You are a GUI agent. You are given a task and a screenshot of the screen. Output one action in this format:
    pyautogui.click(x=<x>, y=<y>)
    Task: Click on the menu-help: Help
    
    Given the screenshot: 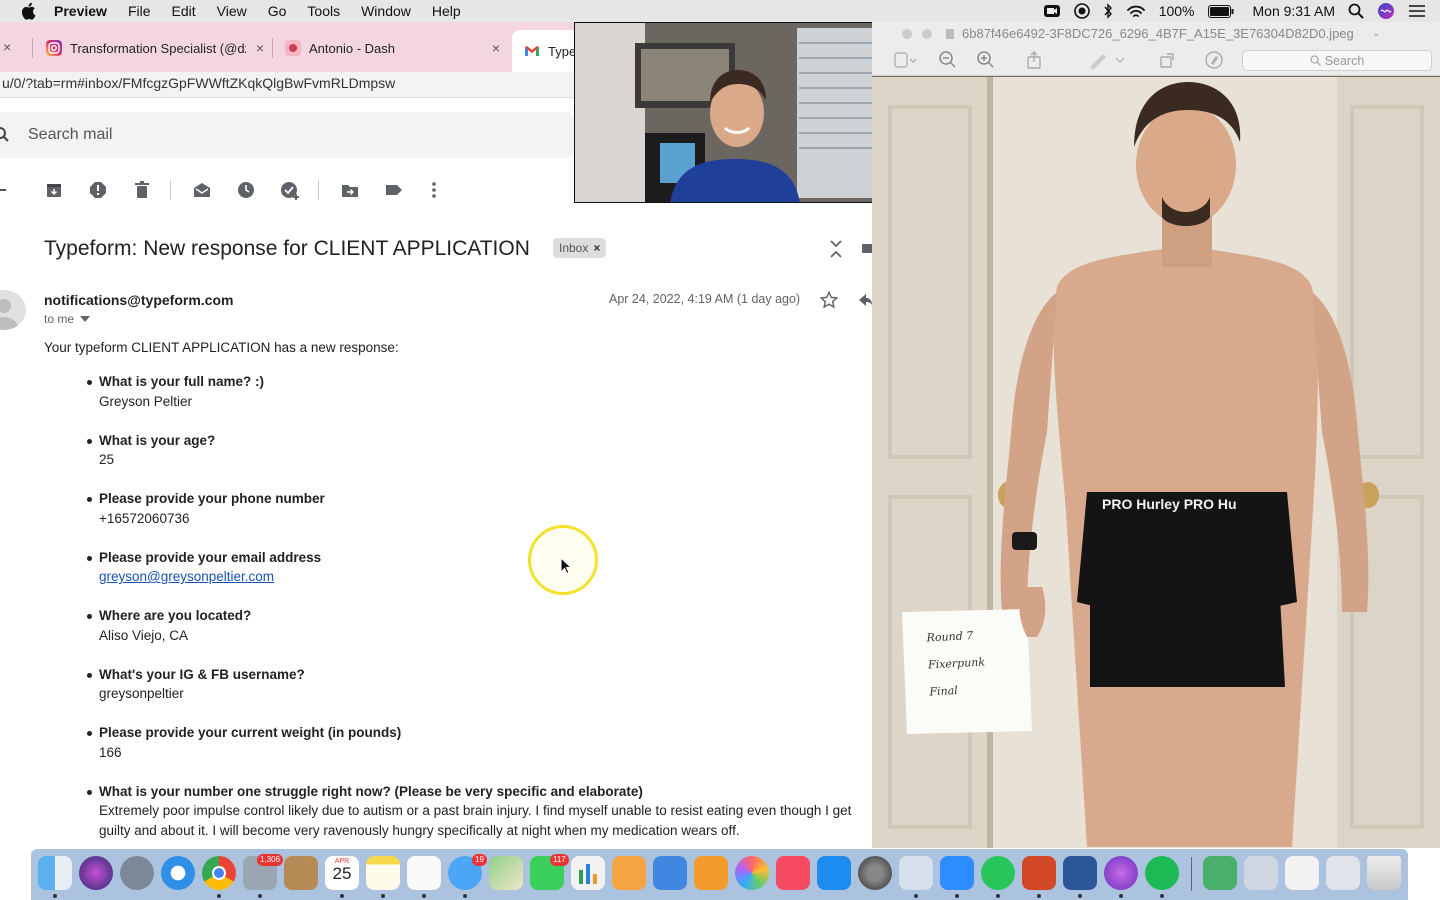 What is the action you would take?
    pyautogui.click(x=446, y=11)
    